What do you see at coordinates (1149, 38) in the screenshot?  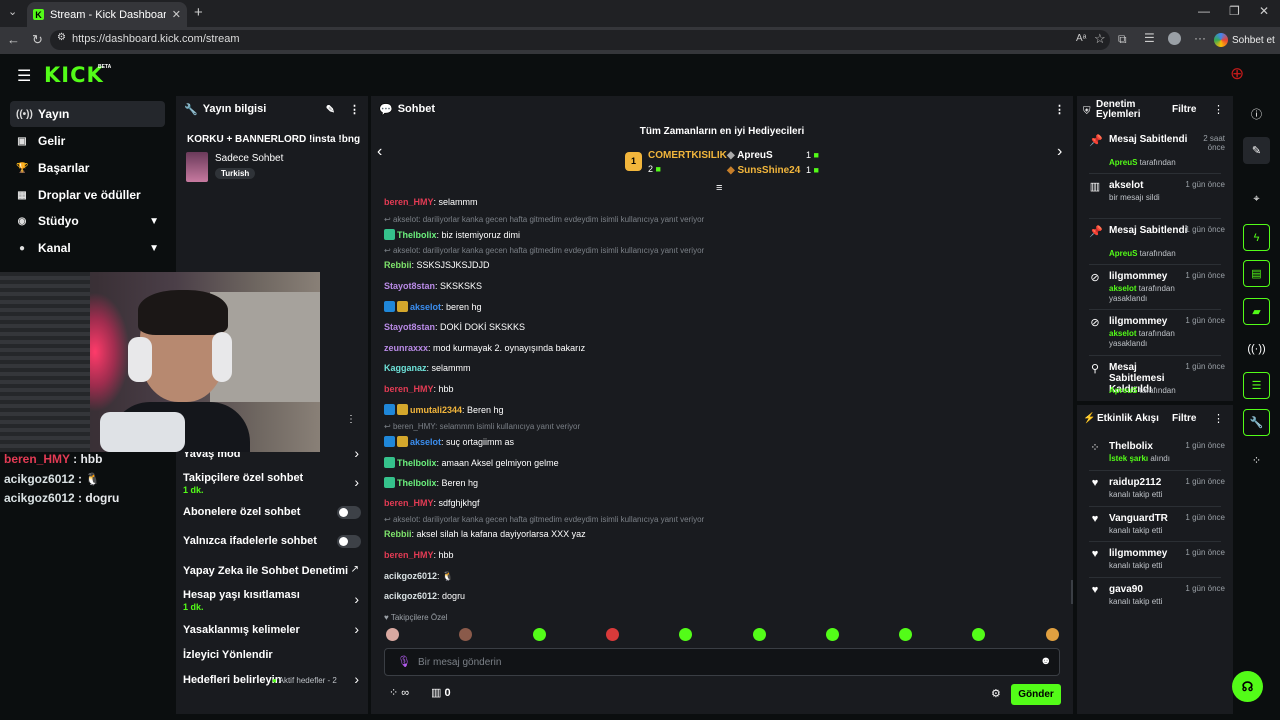 I see `favorites-icon: ☰` at bounding box center [1149, 38].